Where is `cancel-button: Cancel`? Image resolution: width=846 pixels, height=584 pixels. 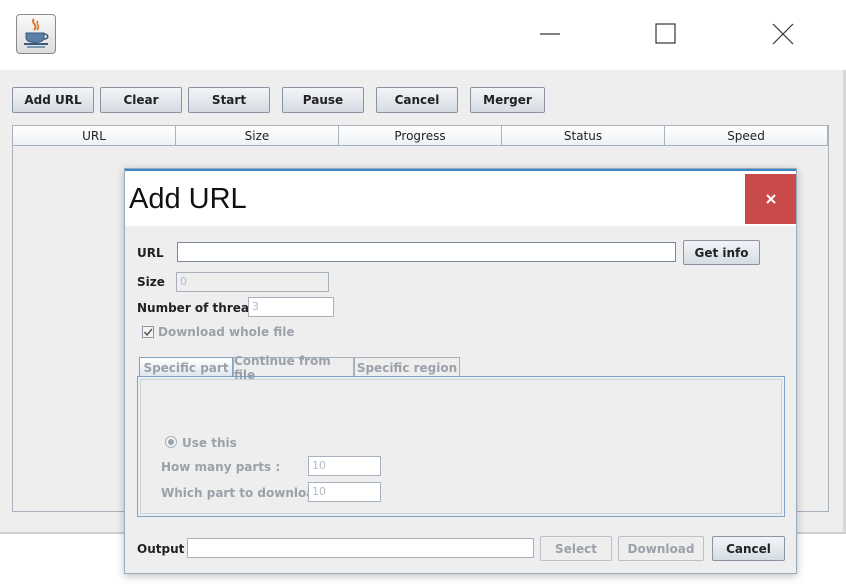
cancel-button: Cancel is located at coordinates (417, 100).